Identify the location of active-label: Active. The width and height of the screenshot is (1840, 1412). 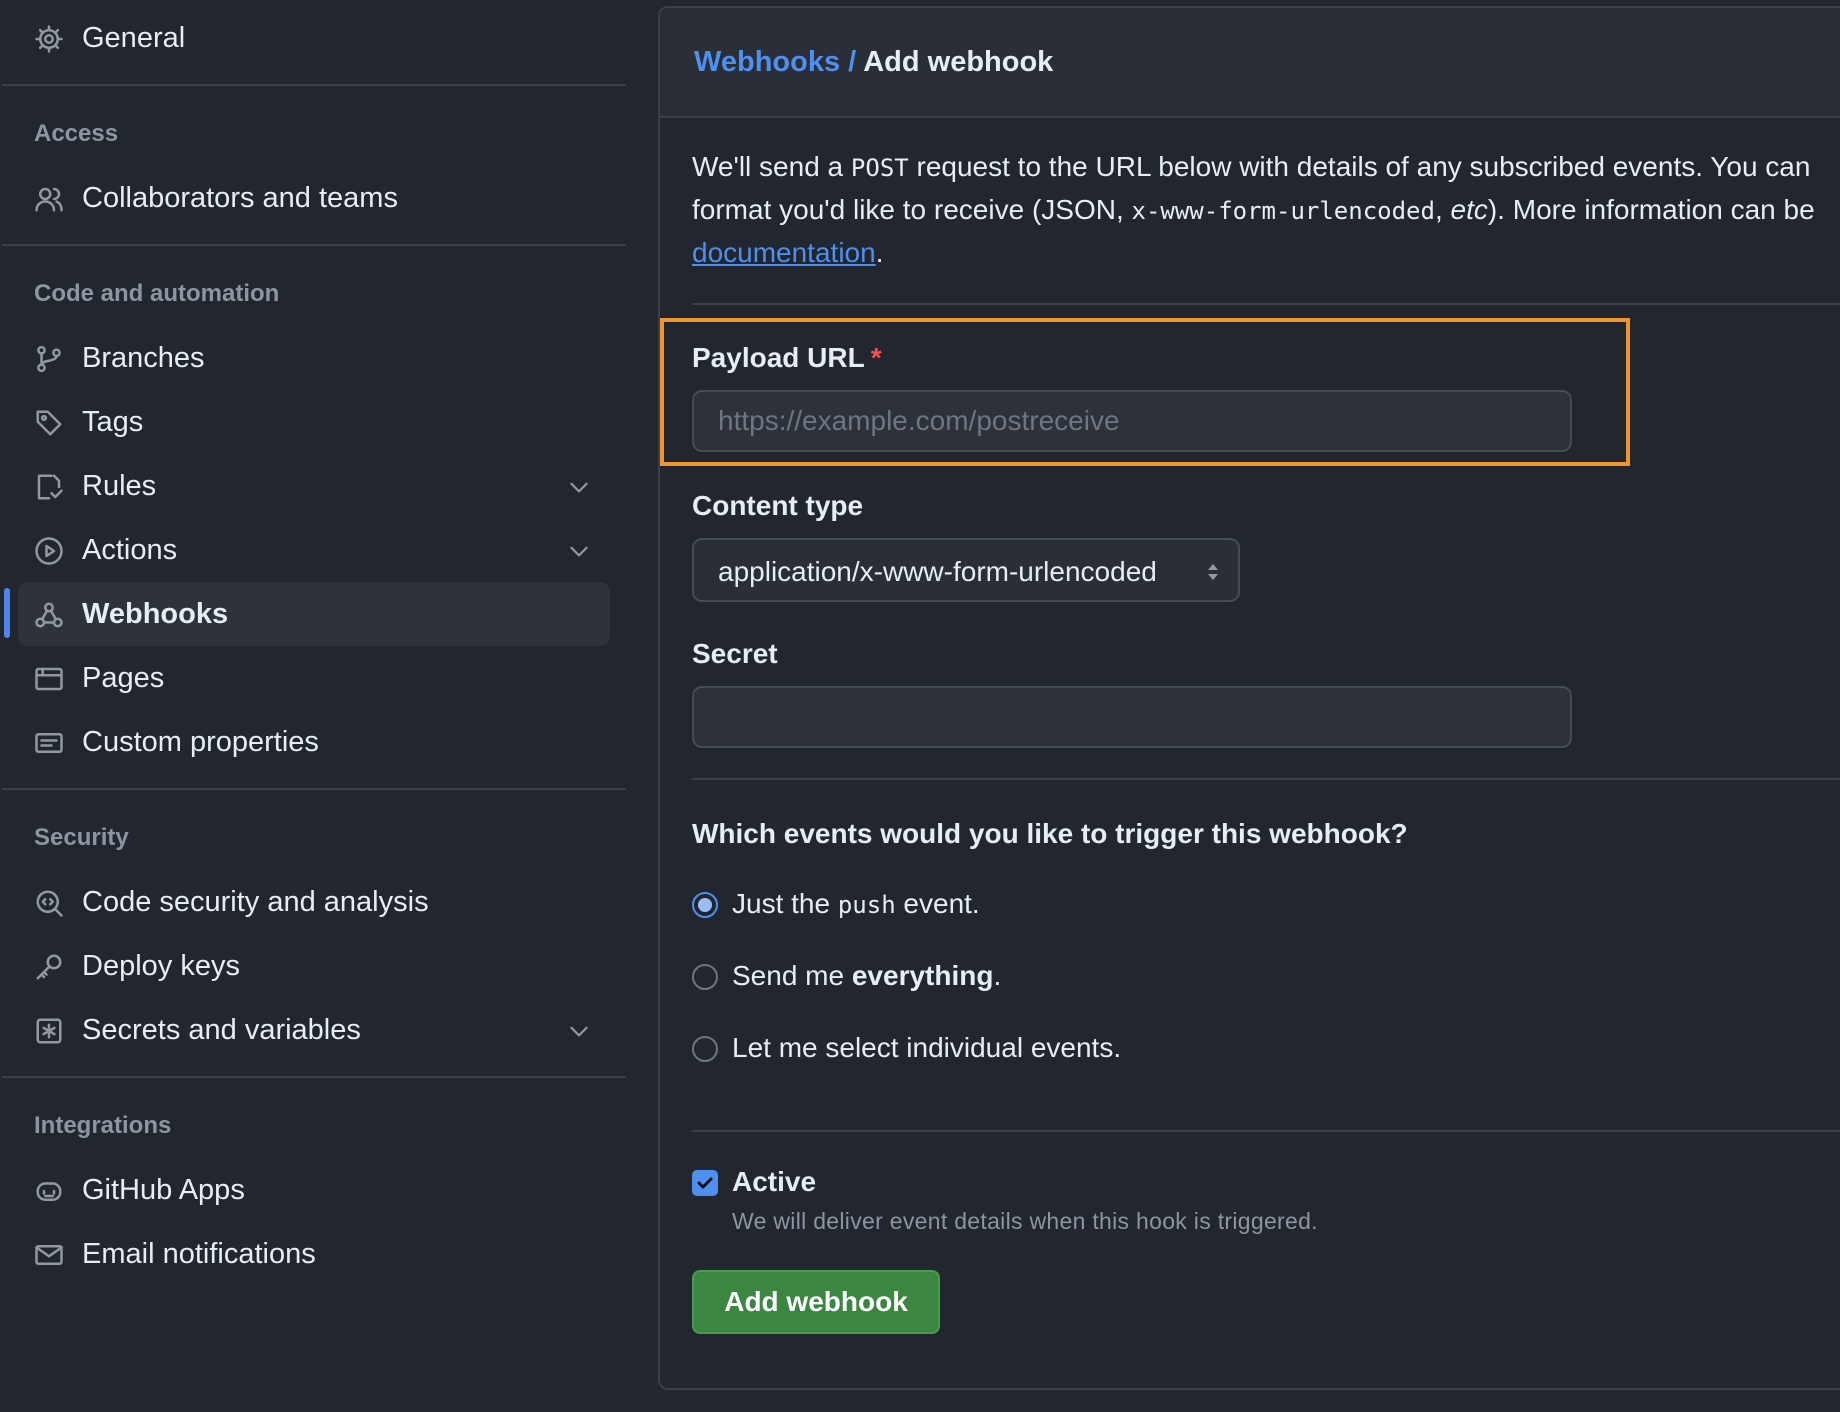
(774, 1182).